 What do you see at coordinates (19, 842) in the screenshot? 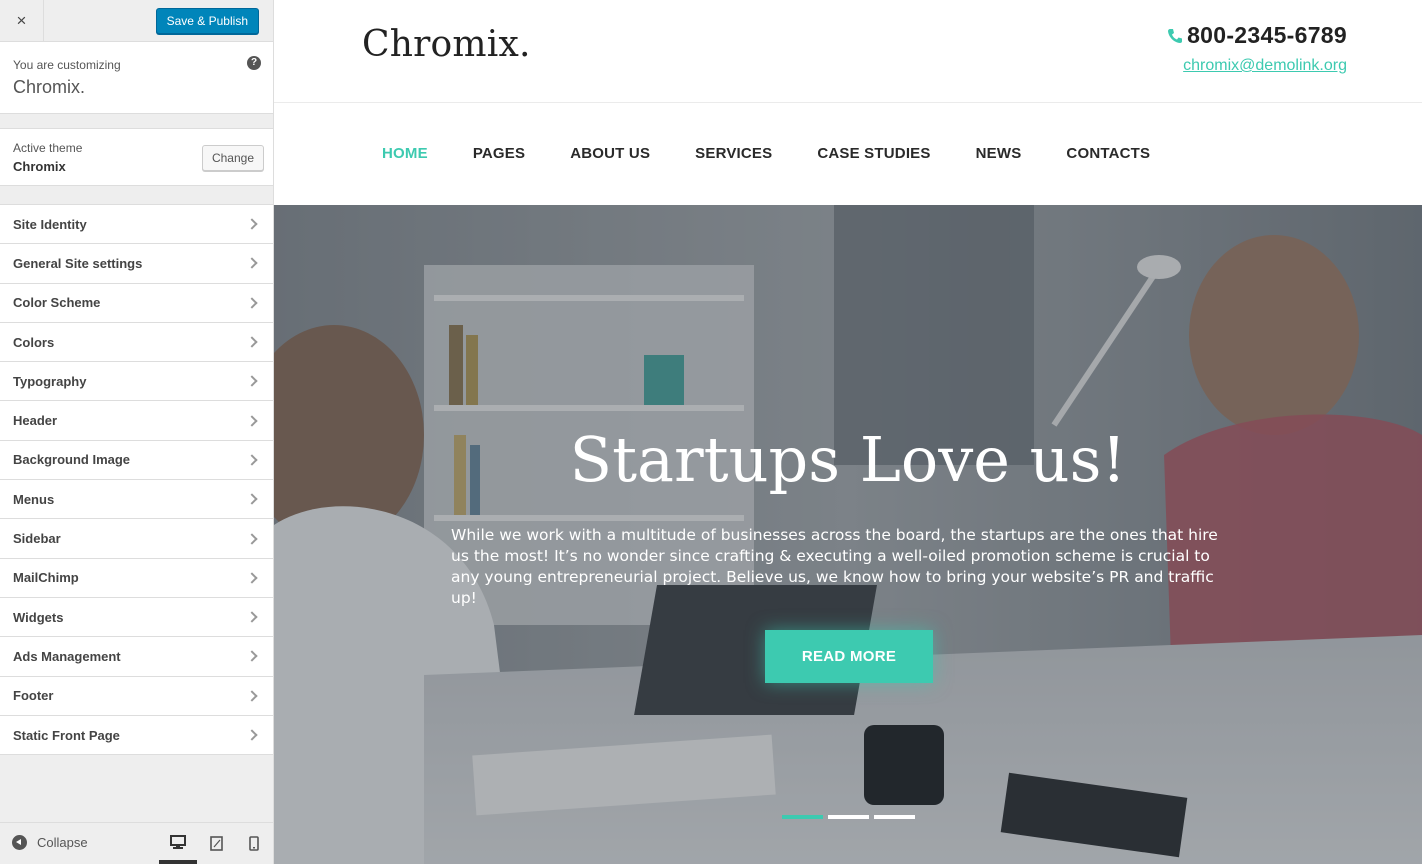
I see `collapse-arrow-icon` at bounding box center [19, 842].